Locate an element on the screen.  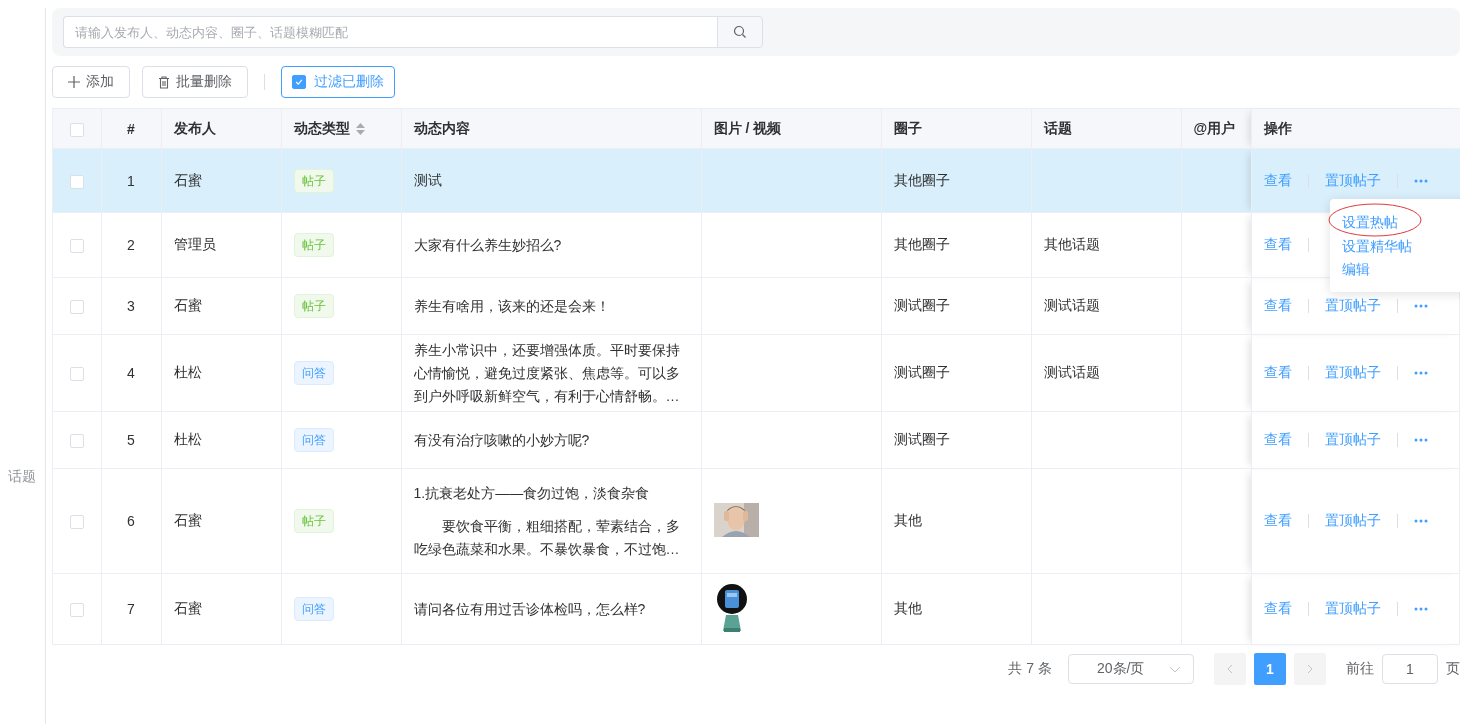
chevron-left-icon is located at coordinates (1230, 669).